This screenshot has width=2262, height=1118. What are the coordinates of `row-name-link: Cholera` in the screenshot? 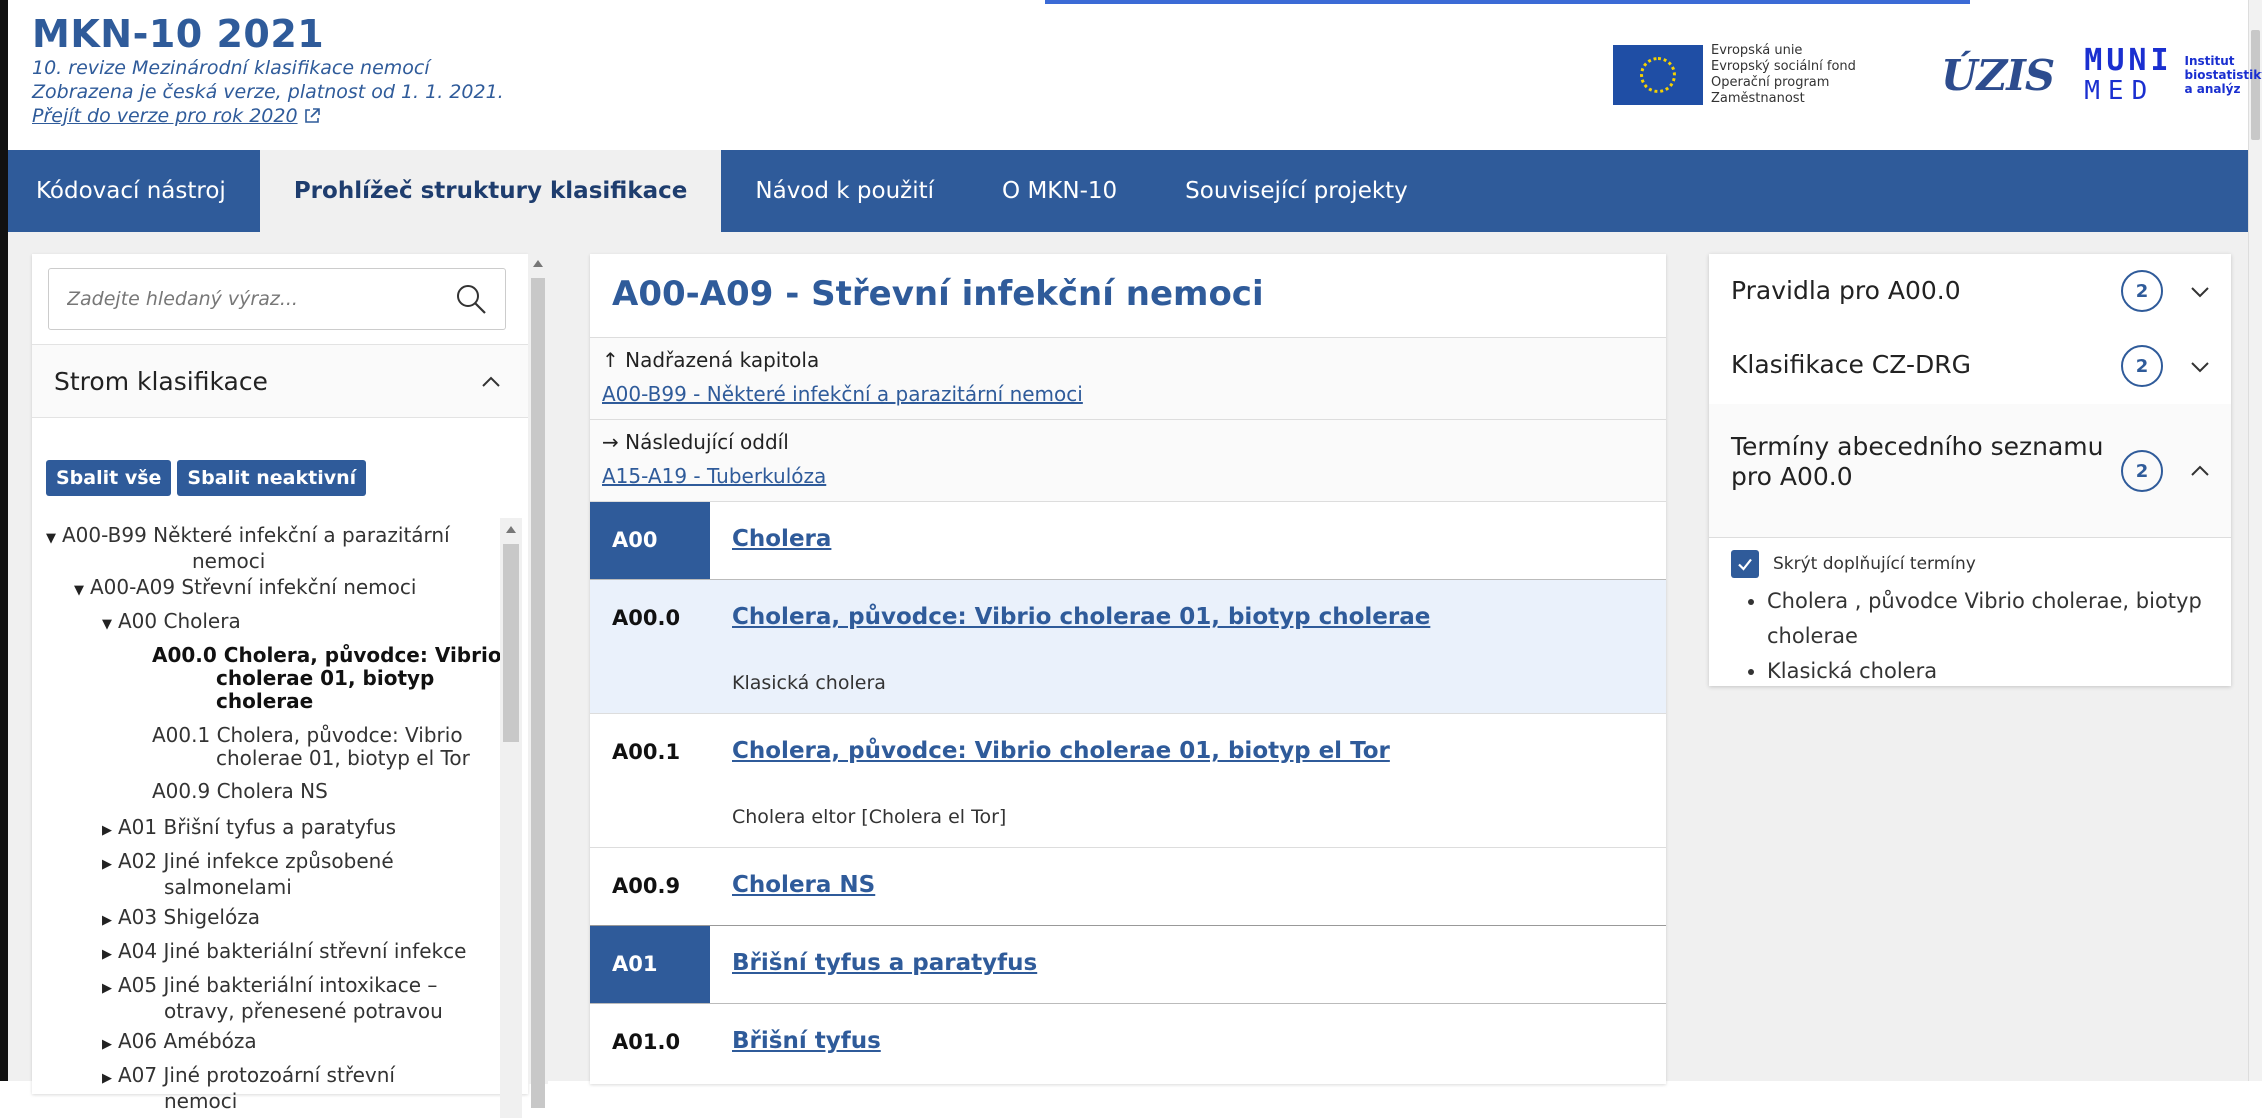 It's located at (781, 539).